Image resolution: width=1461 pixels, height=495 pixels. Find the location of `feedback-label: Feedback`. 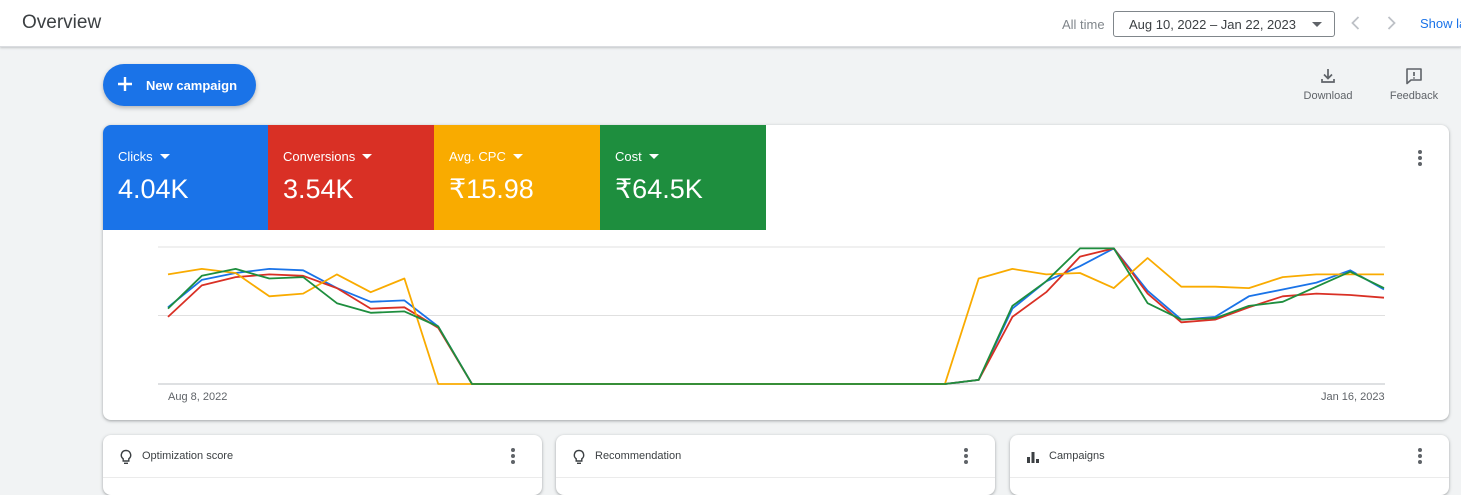

feedback-label: Feedback is located at coordinates (1414, 96).